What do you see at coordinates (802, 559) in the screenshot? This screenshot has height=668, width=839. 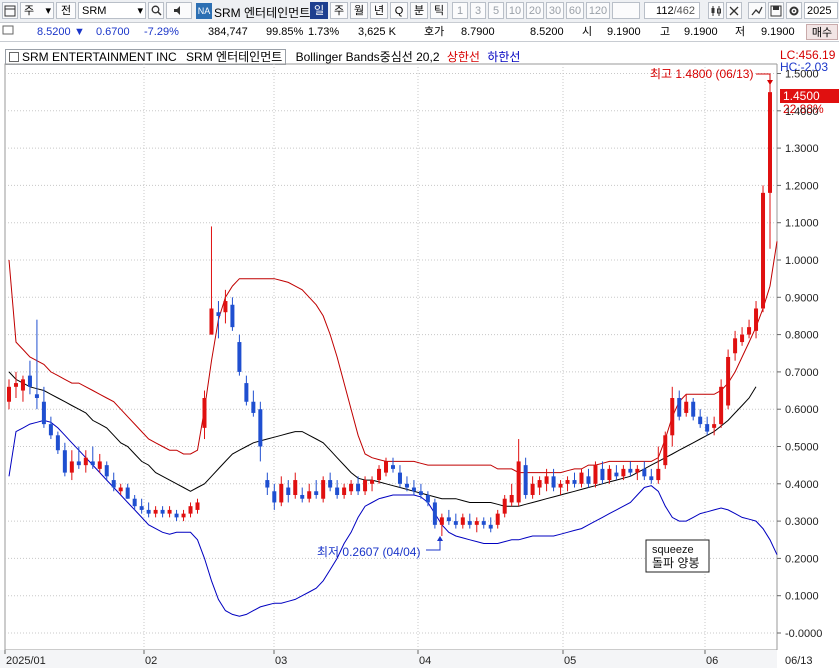 I see `y-tick-label: 0.2000` at bounding box center [802, 559].